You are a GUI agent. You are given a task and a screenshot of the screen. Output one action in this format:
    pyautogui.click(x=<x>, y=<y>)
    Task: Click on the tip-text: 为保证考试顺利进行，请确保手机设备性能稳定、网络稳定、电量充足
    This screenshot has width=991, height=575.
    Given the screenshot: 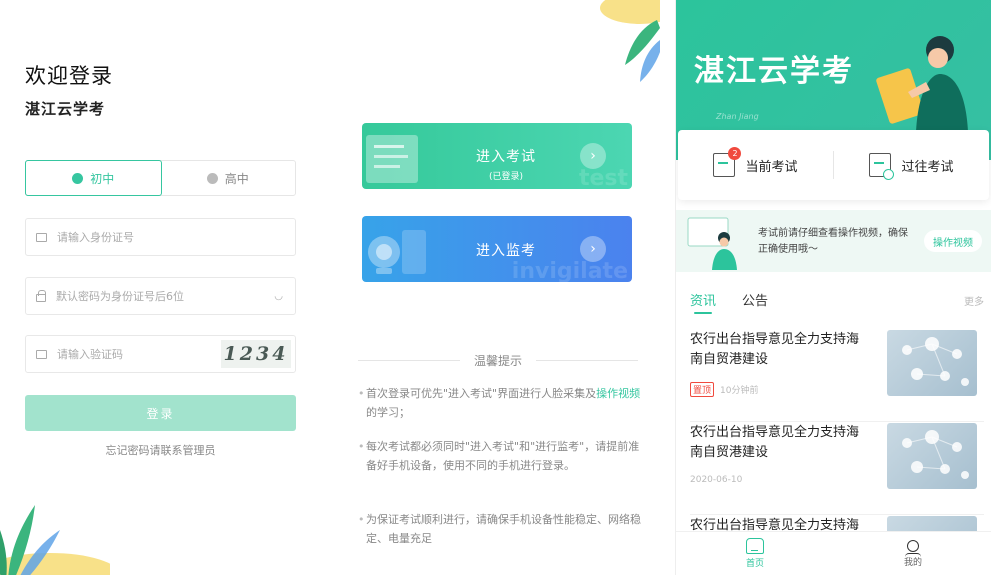 What is the action you would take?
    pyautogui.click(x=503, y=529)
    